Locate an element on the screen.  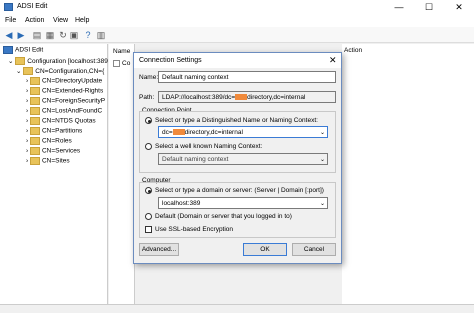
ok-button: OK is located at coordinates (265, 249).